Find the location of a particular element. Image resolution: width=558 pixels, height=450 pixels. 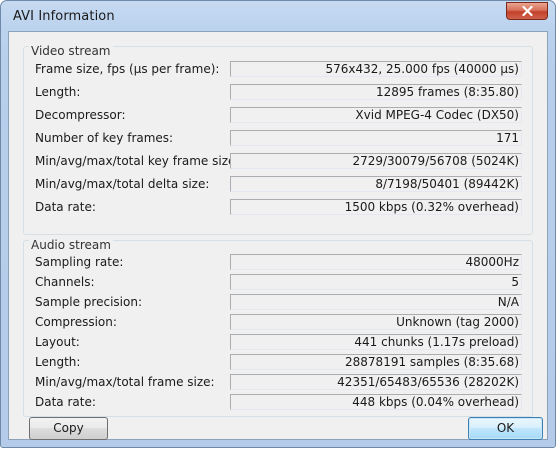

row-label: Frame size, fps (µs per frame): is located at coordinates (127, 69).